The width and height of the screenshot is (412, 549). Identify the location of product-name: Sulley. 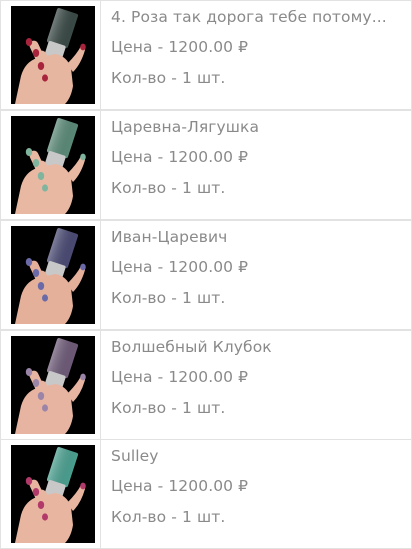
(135, 456).